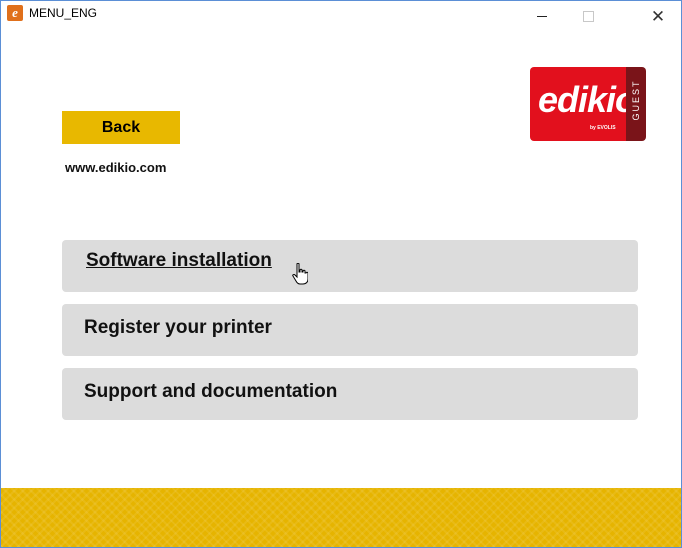  Describe the element at coordinates (341, 16) in the screenshot. I see `title-bar: e MENU_ENG ✕` at that location.